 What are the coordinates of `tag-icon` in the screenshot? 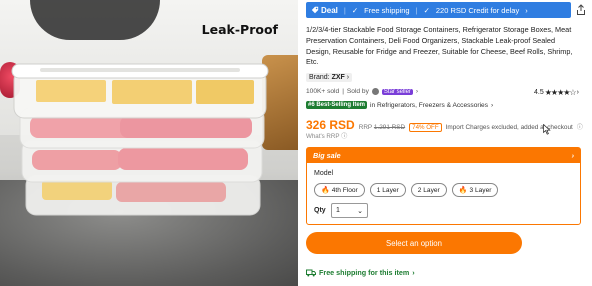 It's located at (315, 10).